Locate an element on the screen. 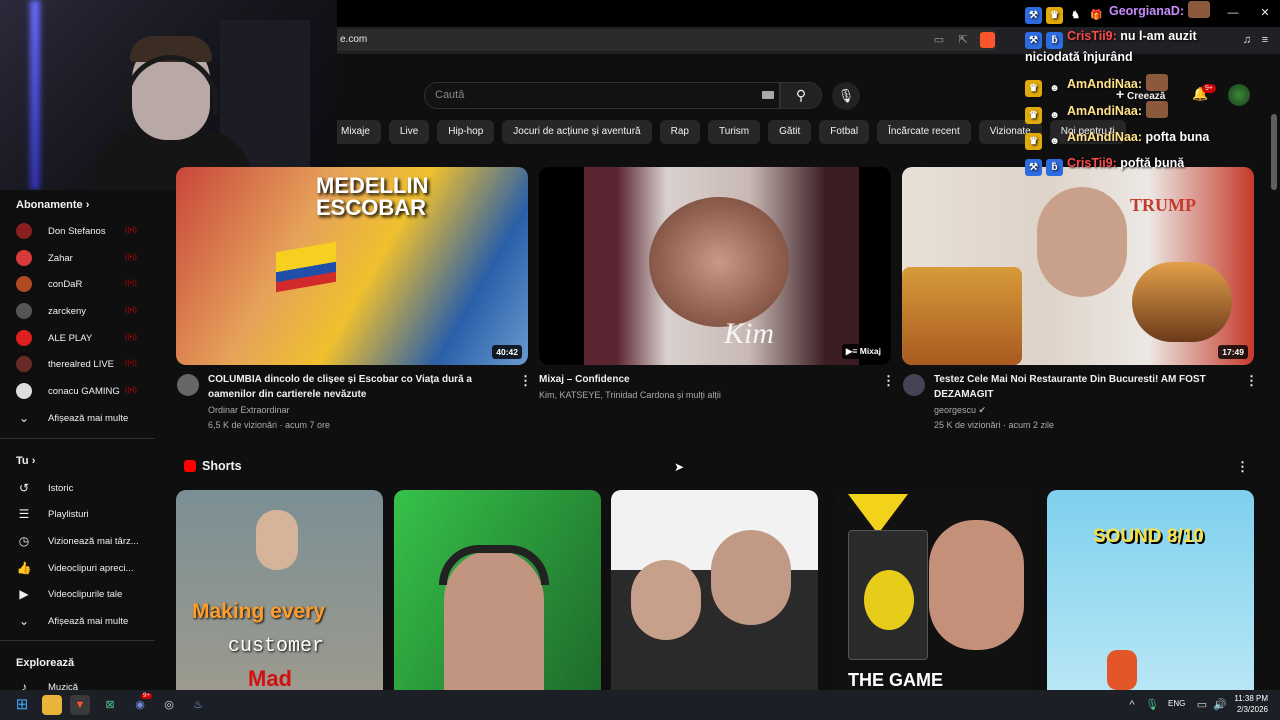  game-badge-icon: ƃ is located at coordinates (1054, 40).